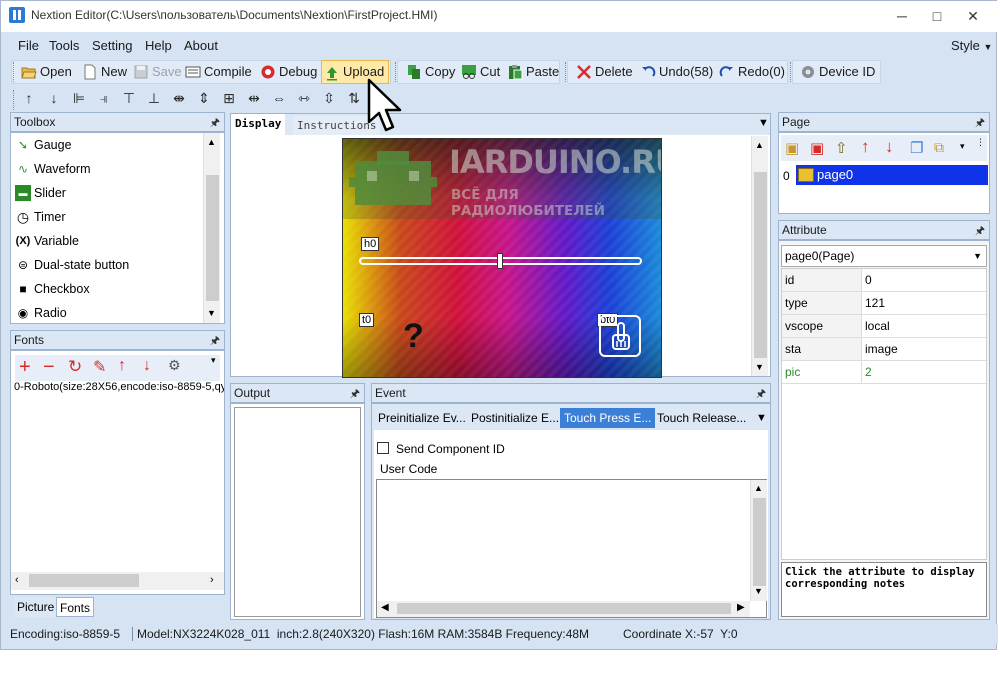  I want to click on new-button: New, so click(103, 72).